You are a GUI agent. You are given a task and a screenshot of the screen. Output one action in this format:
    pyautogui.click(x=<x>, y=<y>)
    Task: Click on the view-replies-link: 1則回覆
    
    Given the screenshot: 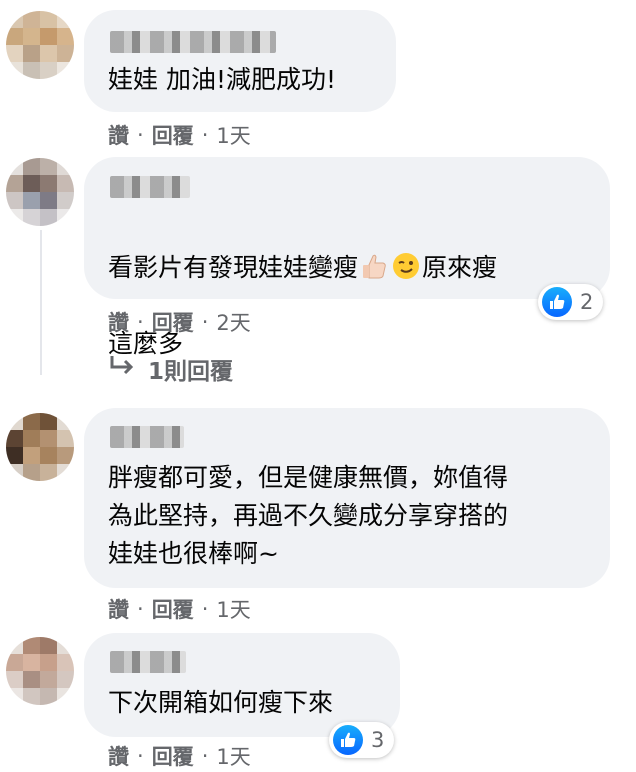 What is the action you would take?
    pyautogui.click(x=170, y=369)
    